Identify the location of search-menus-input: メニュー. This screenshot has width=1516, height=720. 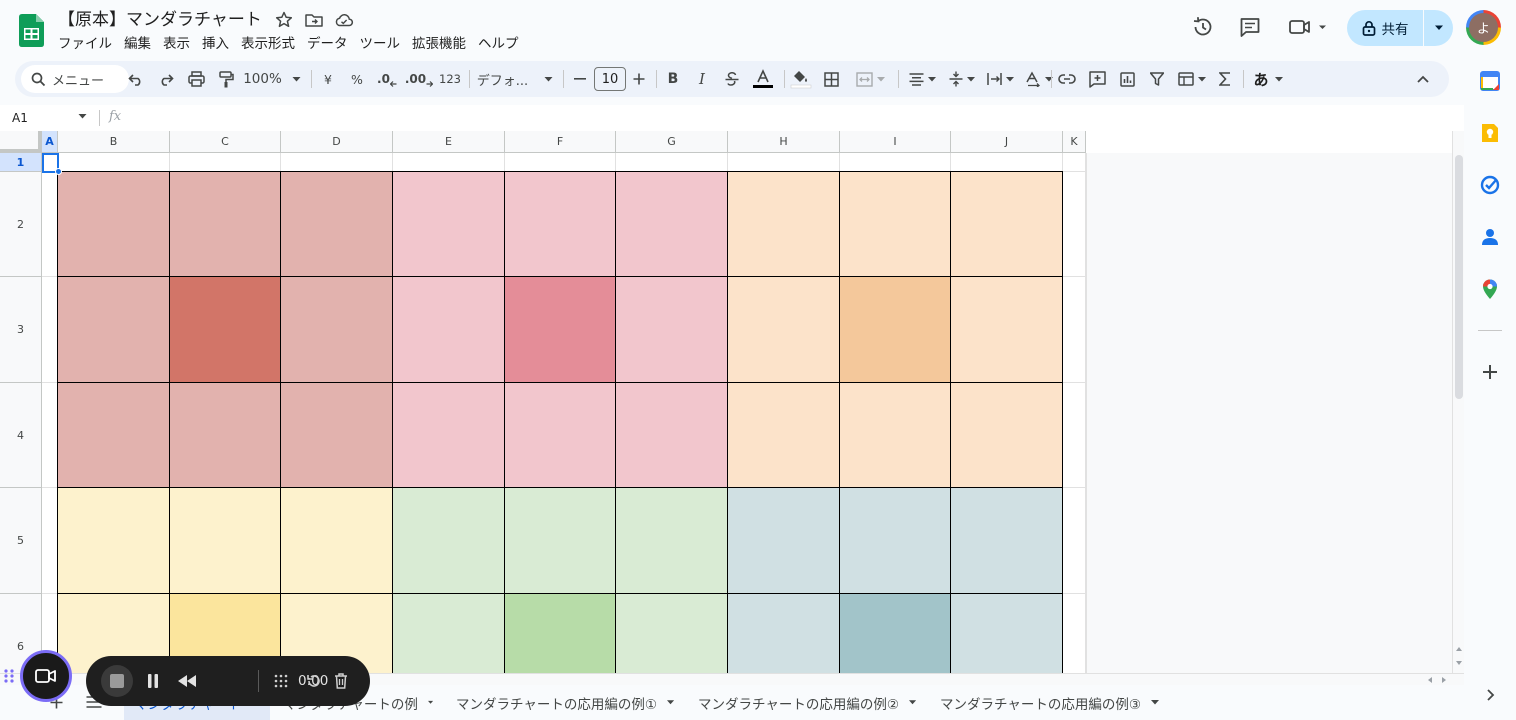
(75, 79).